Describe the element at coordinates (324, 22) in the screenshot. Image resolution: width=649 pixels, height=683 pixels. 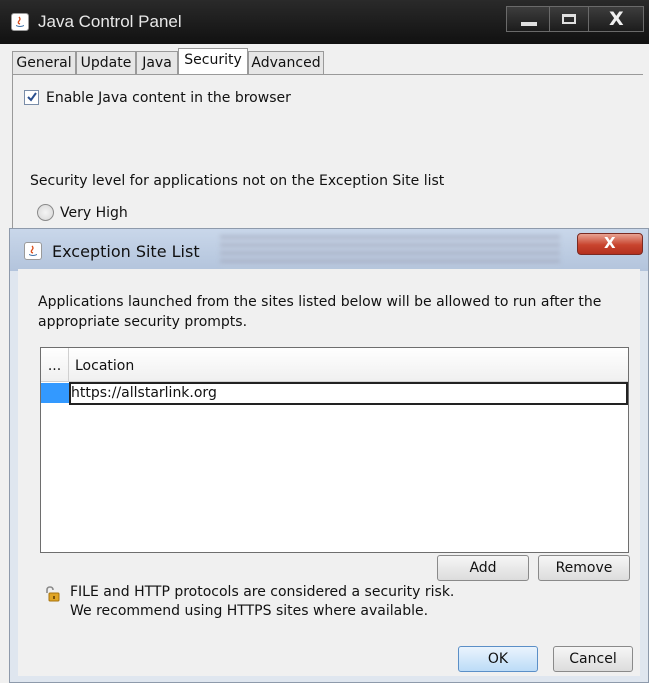
I see `main-titlebar: Java Control Panel X` at that location.